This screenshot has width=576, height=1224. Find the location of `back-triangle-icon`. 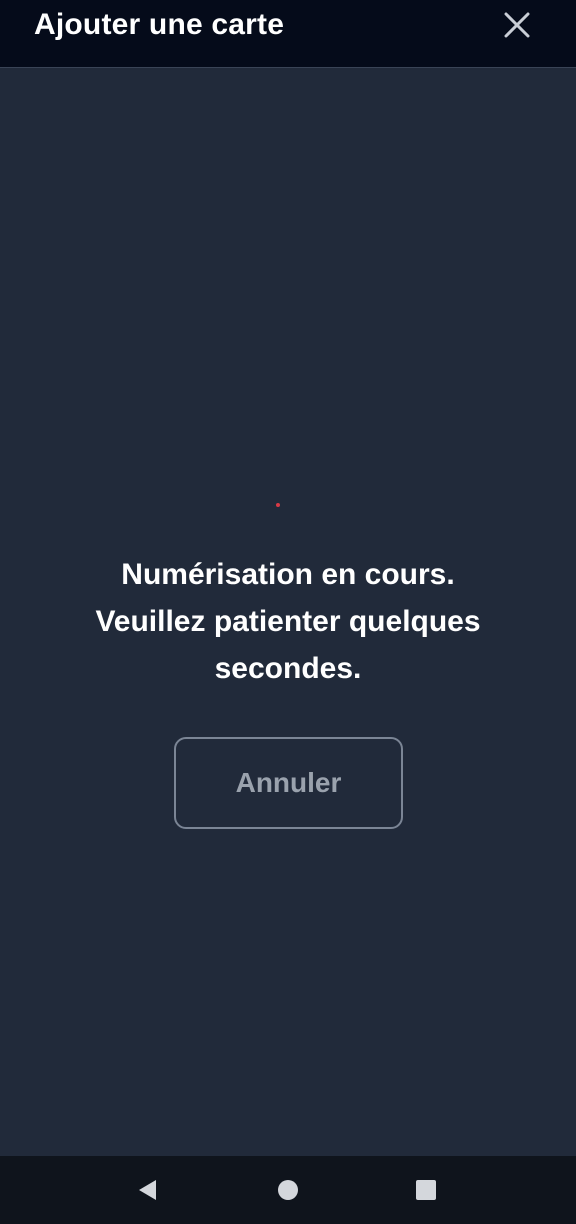

back-triangle-icon is located at coordinates (147, 1190).